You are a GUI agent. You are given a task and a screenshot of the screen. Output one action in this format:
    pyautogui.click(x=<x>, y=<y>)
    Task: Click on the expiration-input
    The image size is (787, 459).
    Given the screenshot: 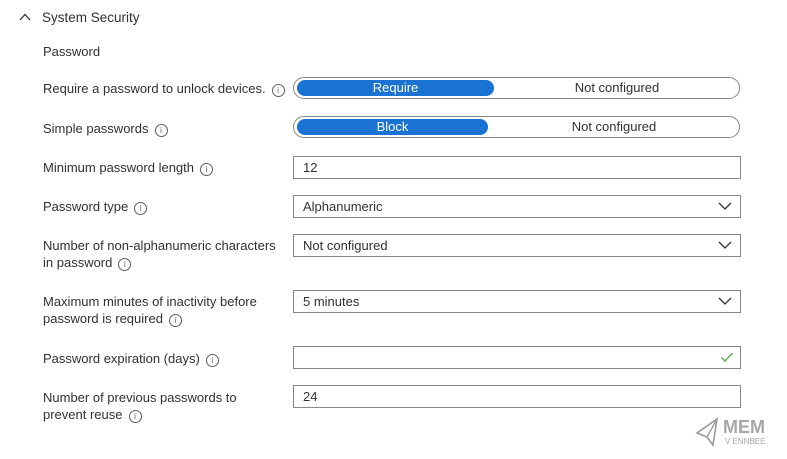 What is the action you would take?
    pyautogui.click(x=517, y=357)
    